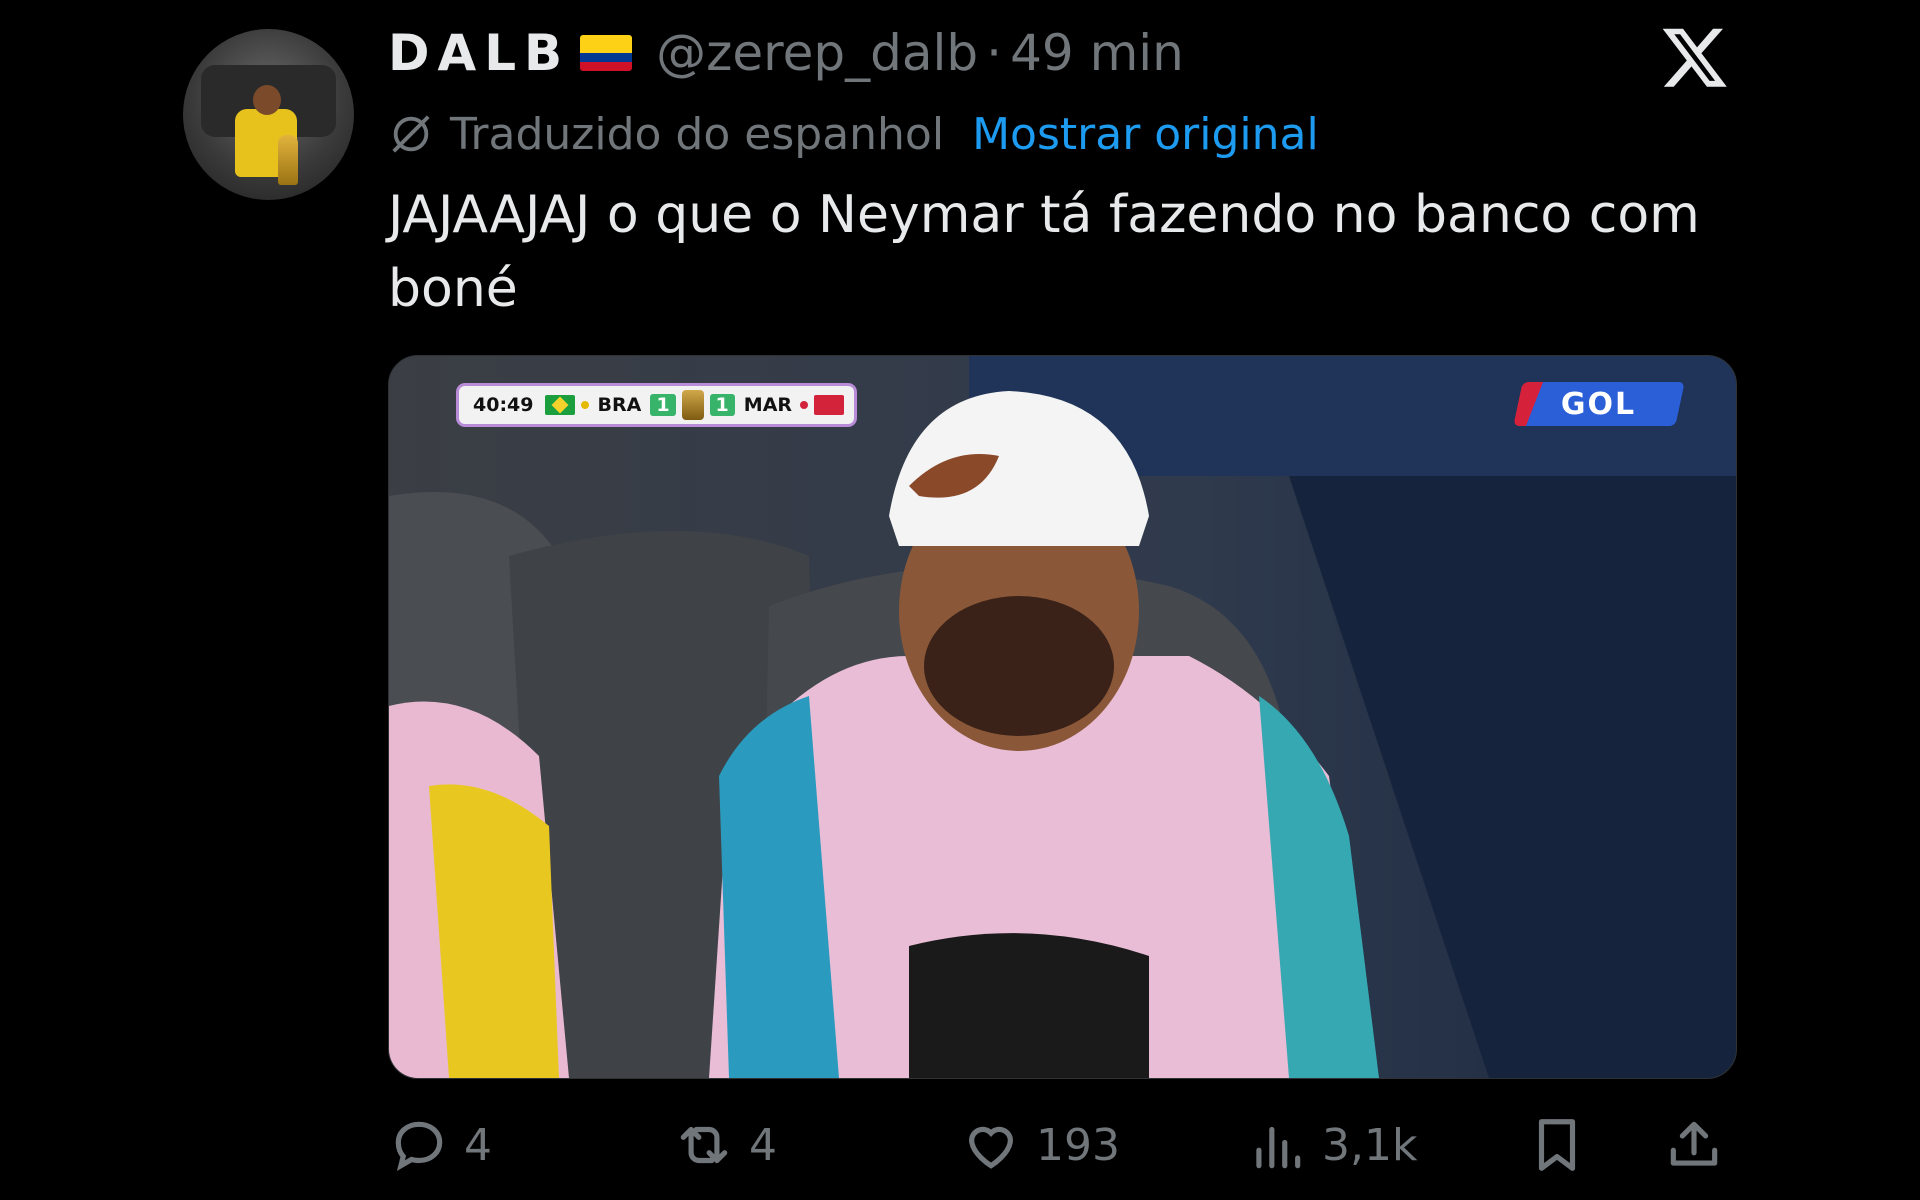  I want to click on scorebug: 40:49 BRA 1 1 MAR, so click(657, 405).